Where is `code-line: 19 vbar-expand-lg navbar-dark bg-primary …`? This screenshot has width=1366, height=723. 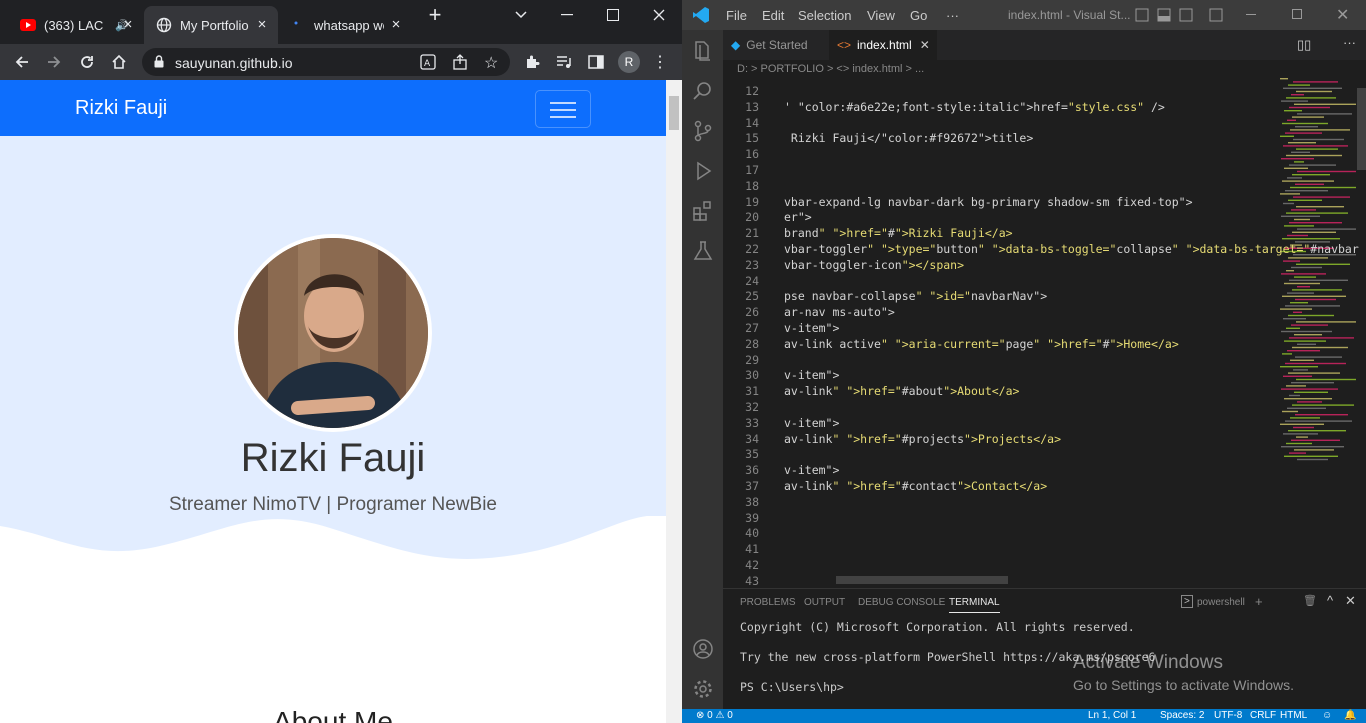 code-line: 19 vbar-expand-lg navbar-dark bg-primary … is located at coordinates (1044, 203).